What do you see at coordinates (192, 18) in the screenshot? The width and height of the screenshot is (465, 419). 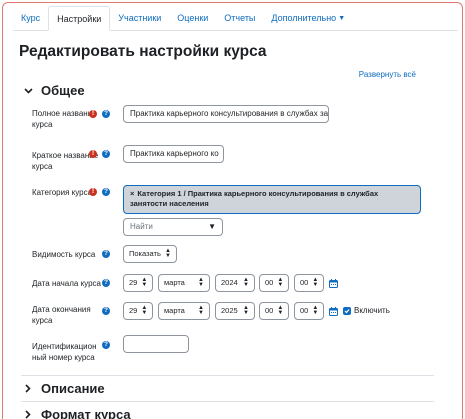 I see `tab-grades: Оценки` at bounding box center [192, 18].